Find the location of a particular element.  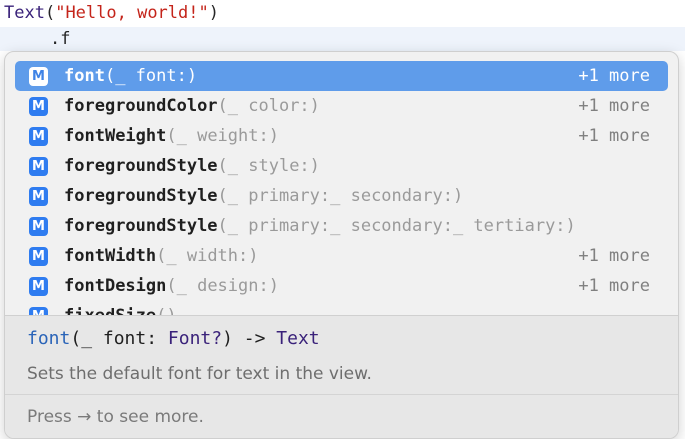

method-name-rest: ont is located at coordinates (89, 76).